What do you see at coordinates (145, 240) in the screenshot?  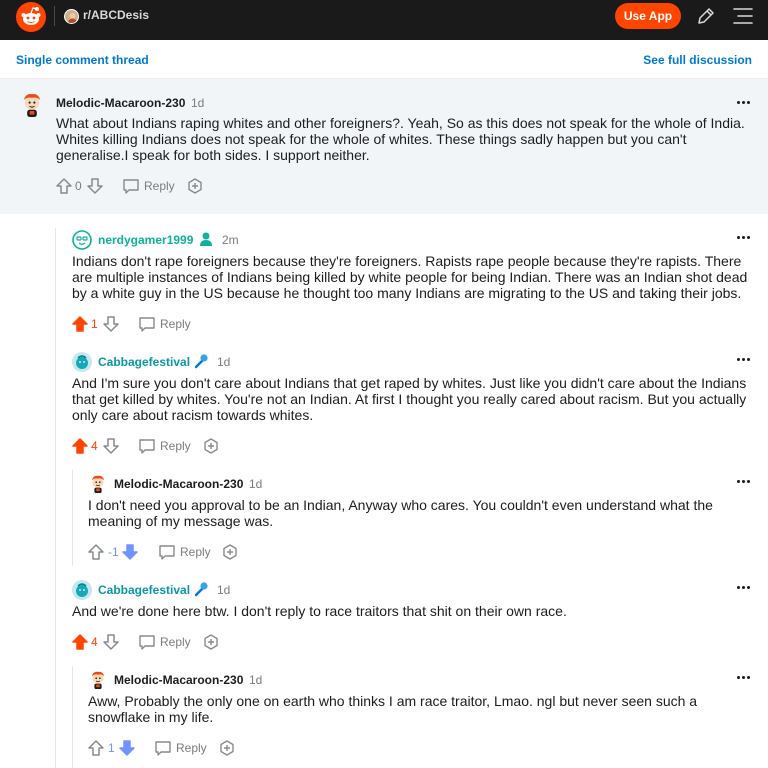 I see `comment-author: nerdygamer1999` at bounding box center [145, 240].